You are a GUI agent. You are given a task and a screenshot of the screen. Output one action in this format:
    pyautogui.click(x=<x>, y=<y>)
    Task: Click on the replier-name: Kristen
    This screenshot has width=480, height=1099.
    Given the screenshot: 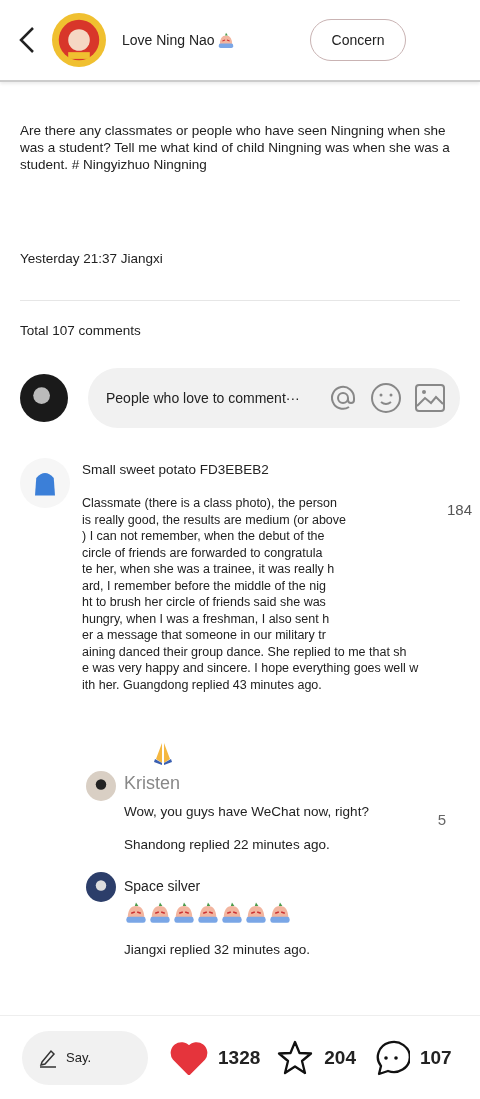 What is the action you would take?
    pyautogui.click(x=246, y=783)
    